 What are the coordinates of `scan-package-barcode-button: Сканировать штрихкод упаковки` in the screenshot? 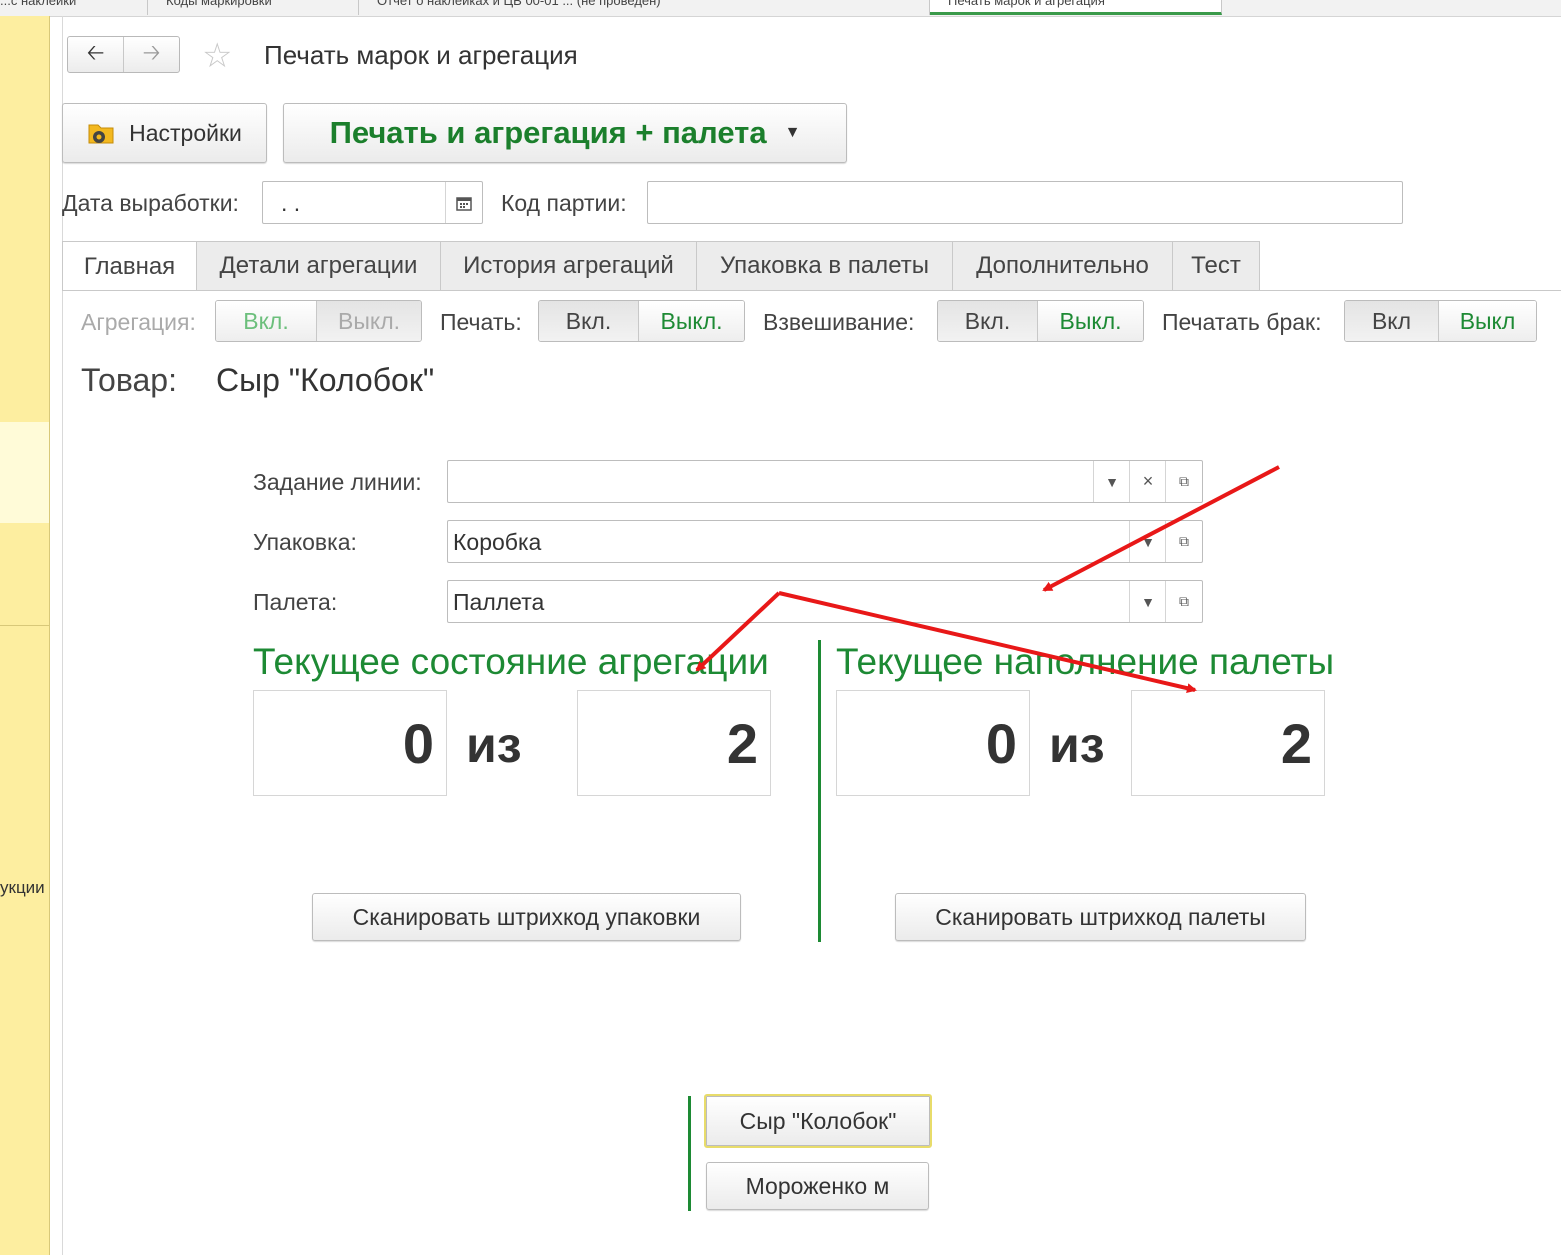 It's located at (526, 917).